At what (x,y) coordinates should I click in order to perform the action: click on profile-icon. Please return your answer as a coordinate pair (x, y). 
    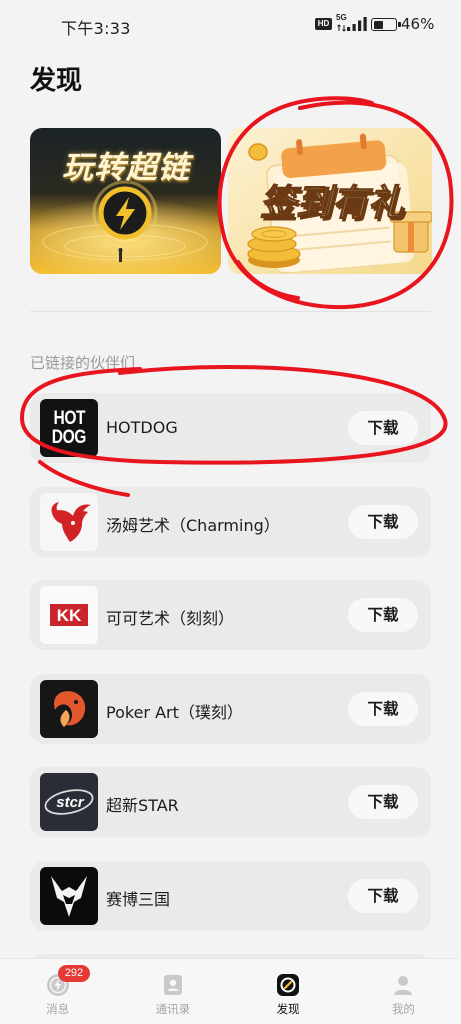
    Looking at the image, I should click on (403, 985).